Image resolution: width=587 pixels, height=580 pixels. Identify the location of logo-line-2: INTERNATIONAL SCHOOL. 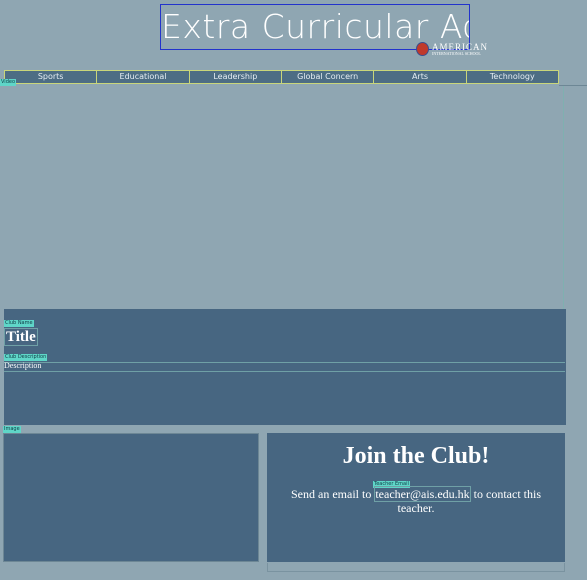
(456, 53).